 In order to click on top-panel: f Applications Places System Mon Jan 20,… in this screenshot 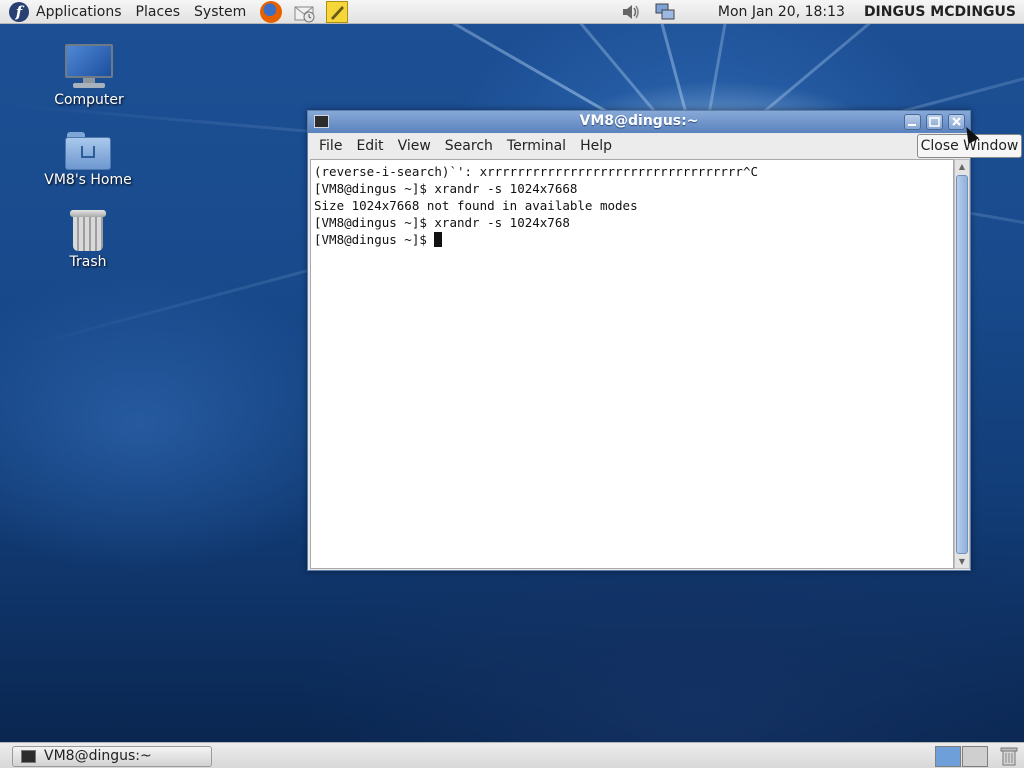, I will do `click(512, 12)`.